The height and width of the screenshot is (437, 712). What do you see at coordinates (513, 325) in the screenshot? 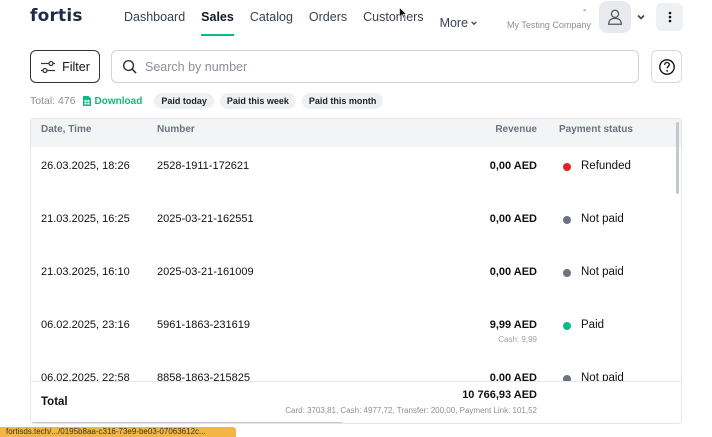
I see `row-revenue: 9,99 AED` at bounding box center [513, 325].